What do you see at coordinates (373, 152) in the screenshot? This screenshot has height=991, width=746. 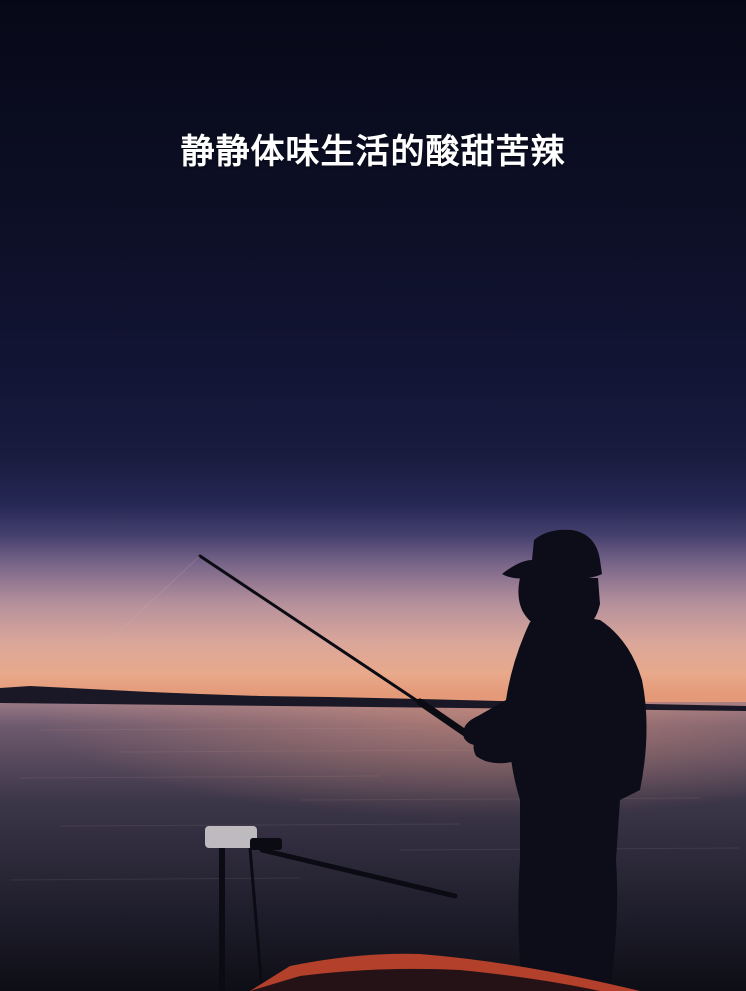 I see `headline: 静静体味生活的酸甜苦辣` at bounding box center [373, 152].